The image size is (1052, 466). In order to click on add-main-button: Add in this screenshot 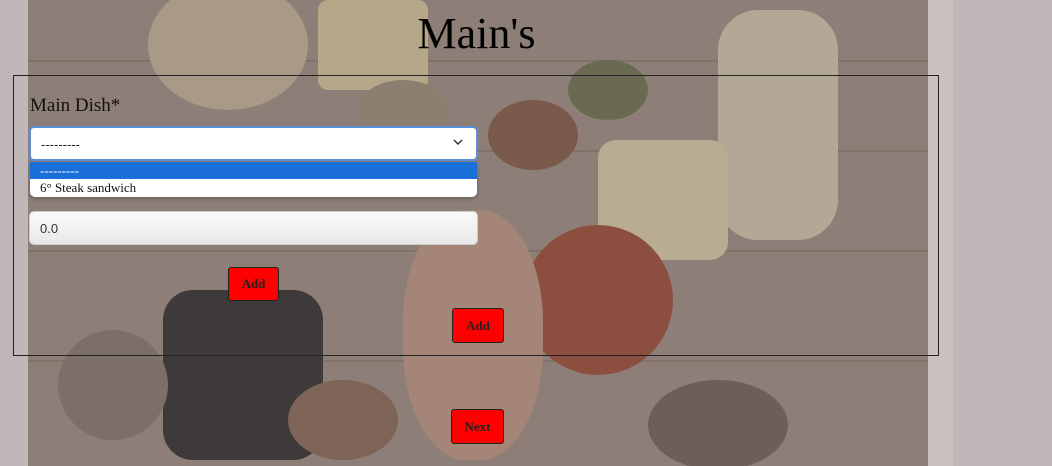, I will do `click(478, 325)`.